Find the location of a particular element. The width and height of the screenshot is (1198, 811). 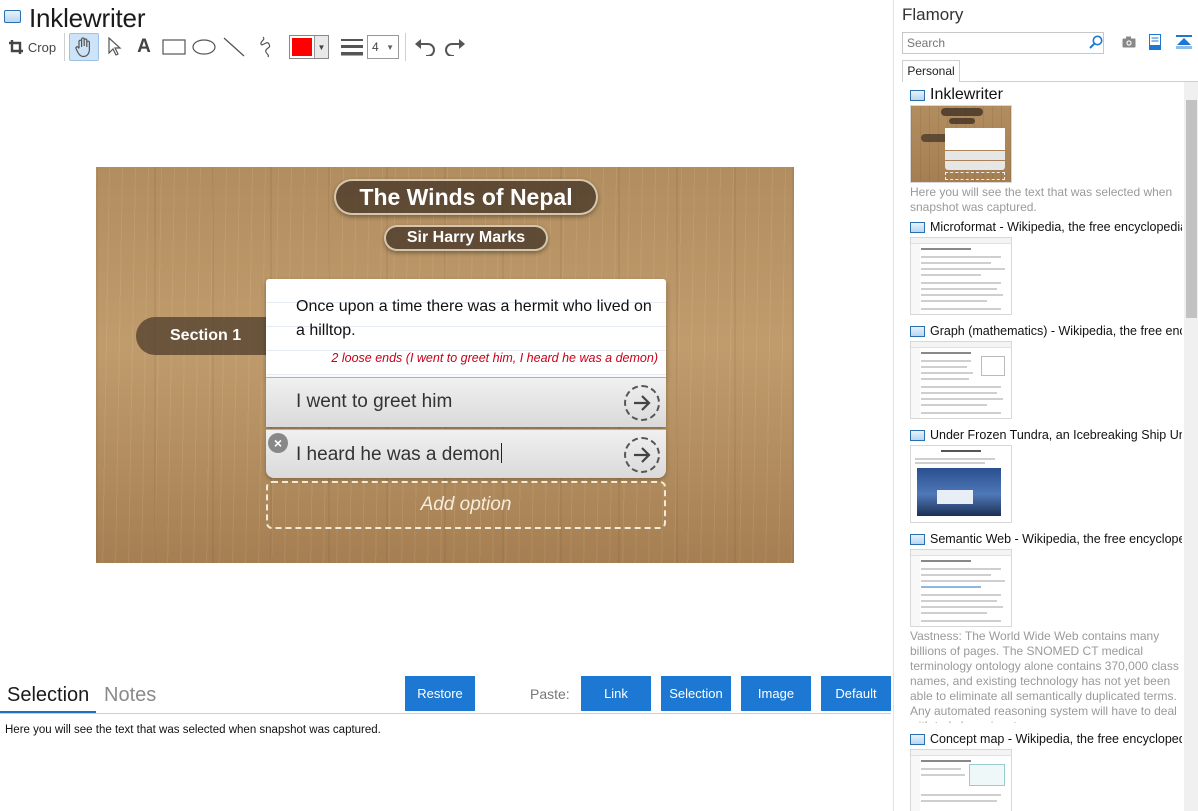

page-title: Inklewriter is located at coordinates (87, 17).